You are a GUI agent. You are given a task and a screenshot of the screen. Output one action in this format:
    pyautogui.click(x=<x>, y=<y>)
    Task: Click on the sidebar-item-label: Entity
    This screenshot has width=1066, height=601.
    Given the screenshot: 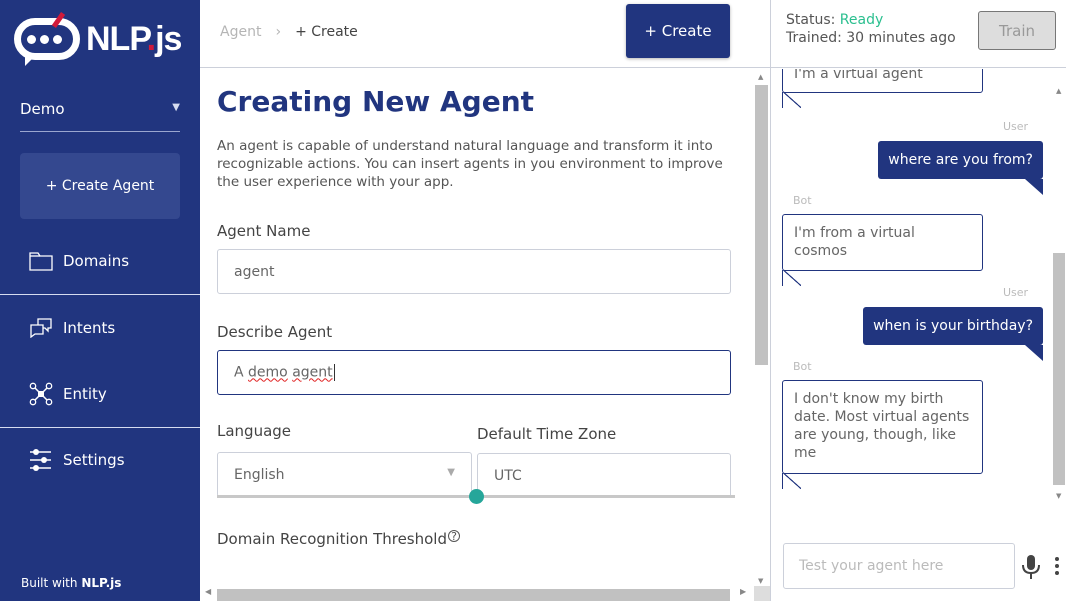 What is the action you would take?
    pyautogui.click(x=85, y=394)
    